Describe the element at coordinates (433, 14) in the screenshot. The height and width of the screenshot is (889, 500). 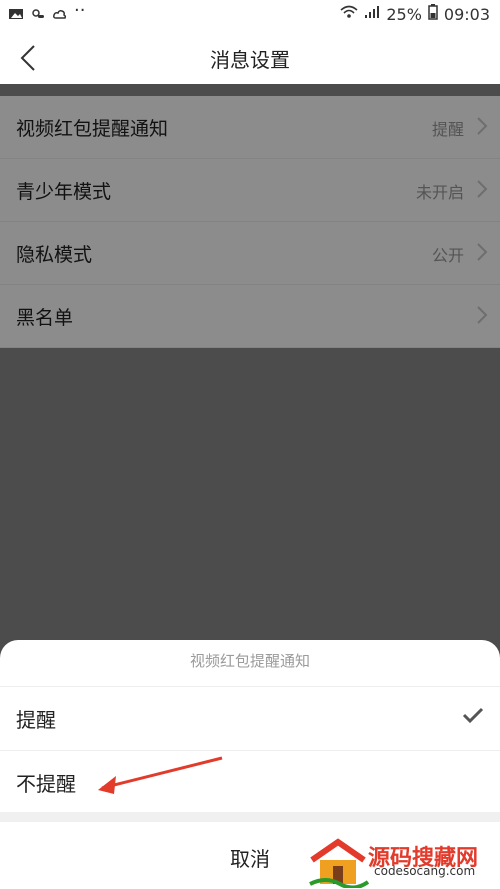
I see `battery-icon` at that location.